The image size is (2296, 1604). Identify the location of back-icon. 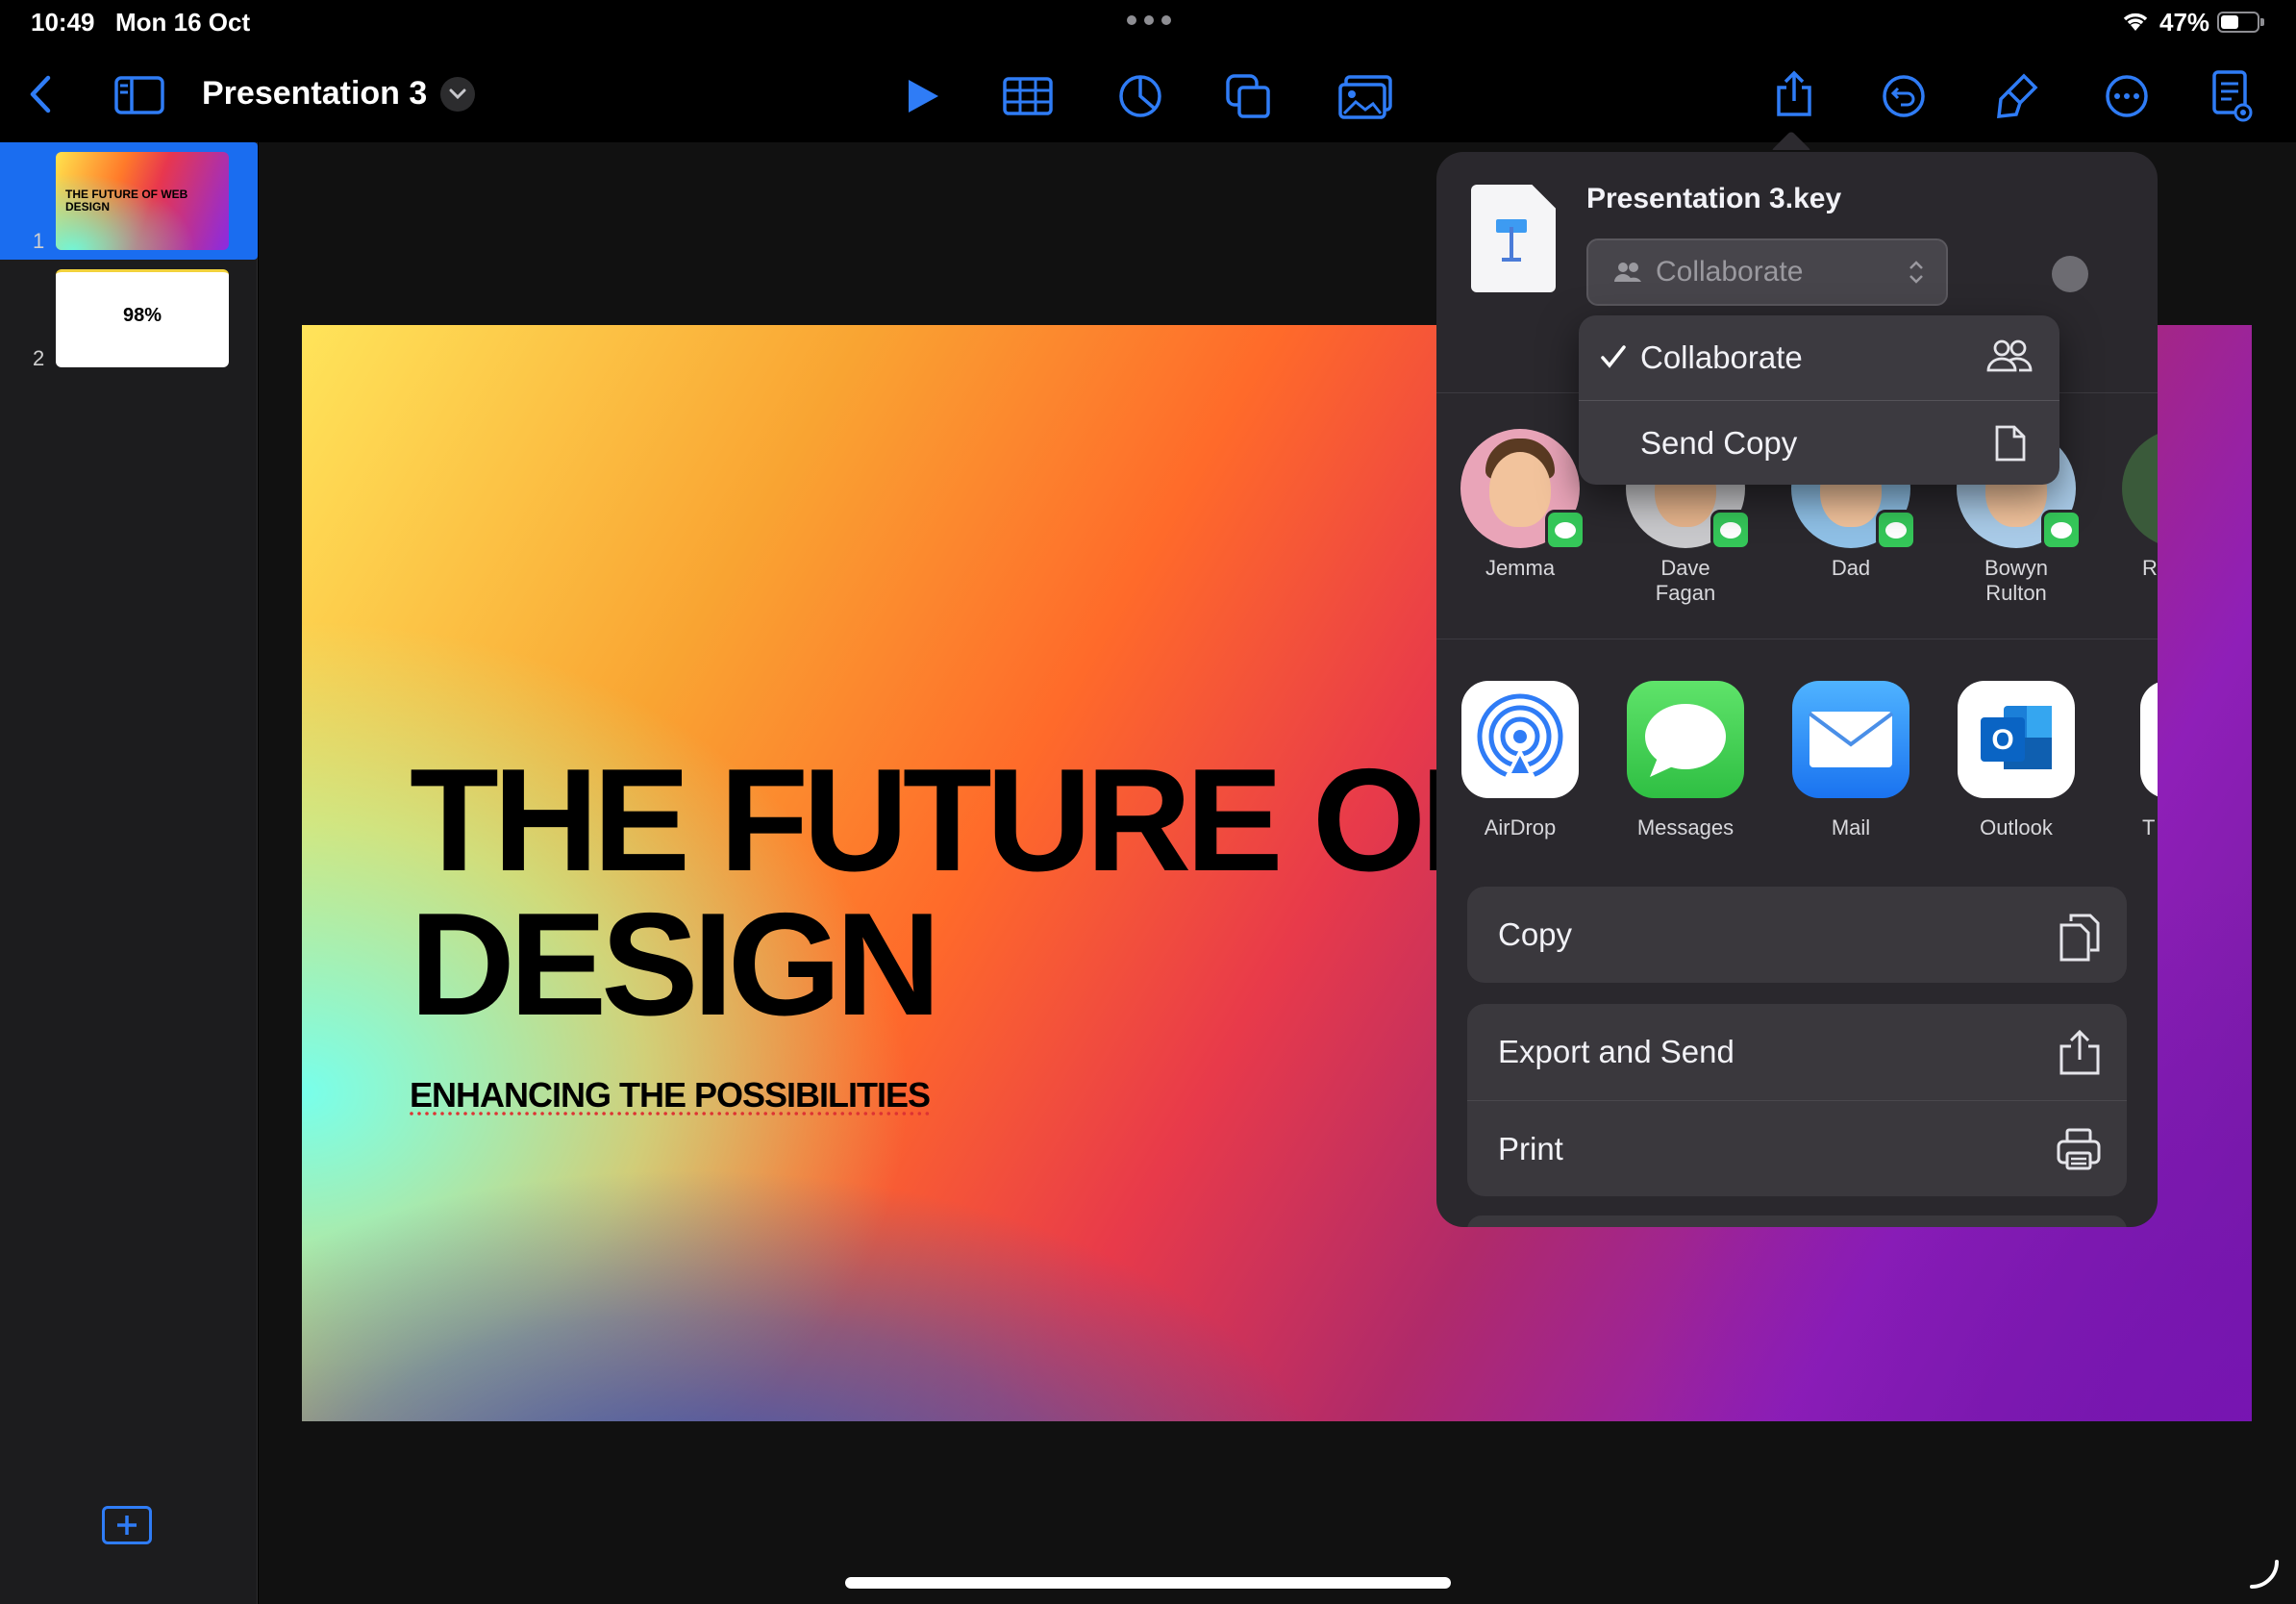
(40, 94).